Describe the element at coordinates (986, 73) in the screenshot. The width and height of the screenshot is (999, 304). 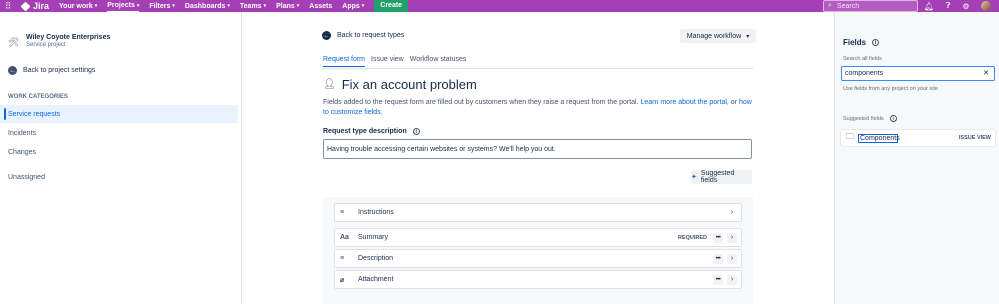
I see `clear-icon: ✕` at that location.